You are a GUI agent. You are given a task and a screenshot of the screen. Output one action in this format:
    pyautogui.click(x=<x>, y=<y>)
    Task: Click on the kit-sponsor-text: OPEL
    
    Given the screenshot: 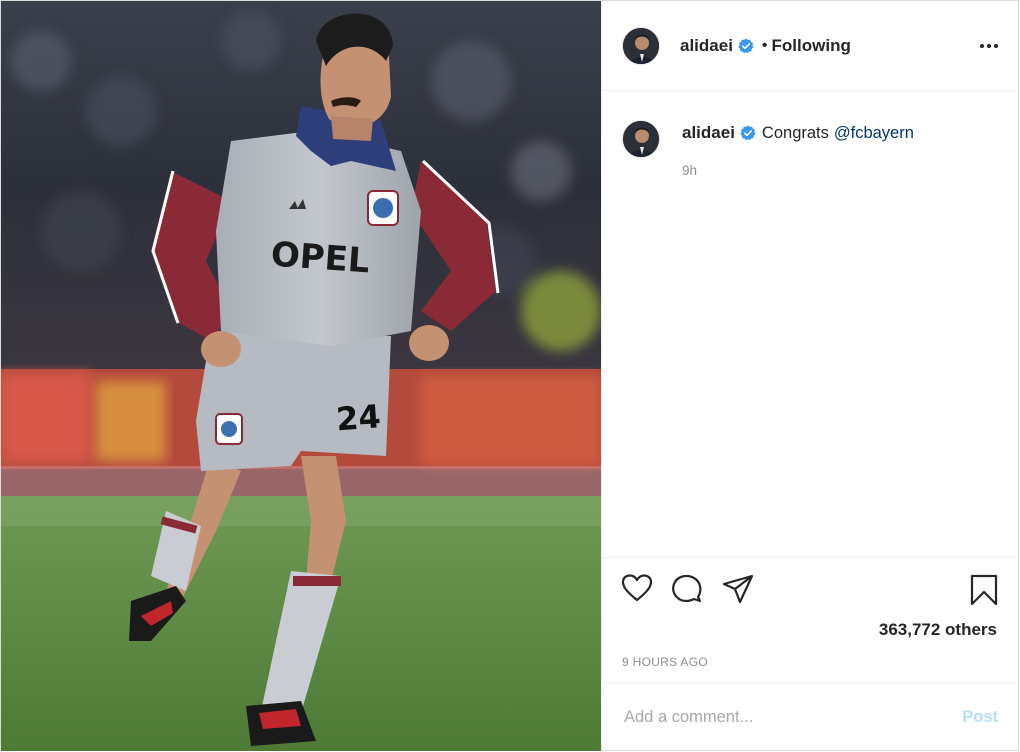 What is the action you would take?
    pyautogui.click(x=320, y=258)
    